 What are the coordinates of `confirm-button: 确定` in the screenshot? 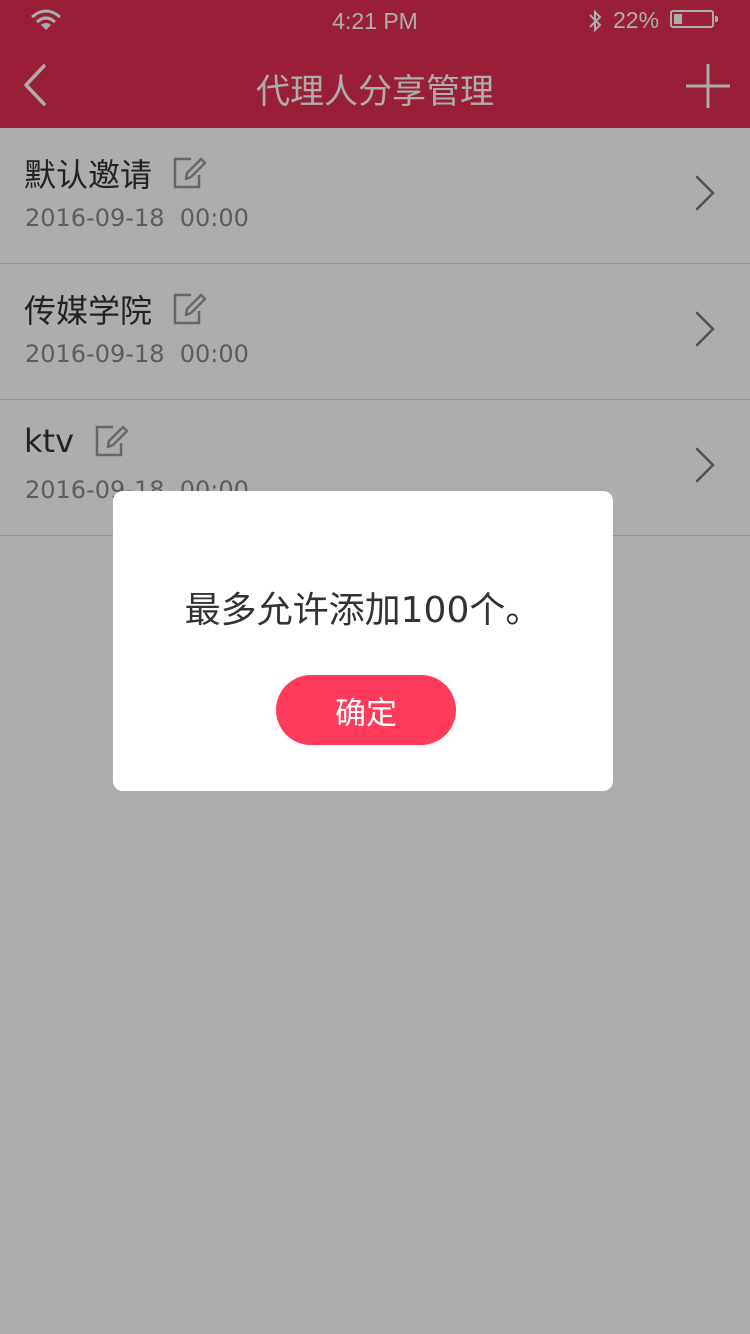 It's located at (366, 710).